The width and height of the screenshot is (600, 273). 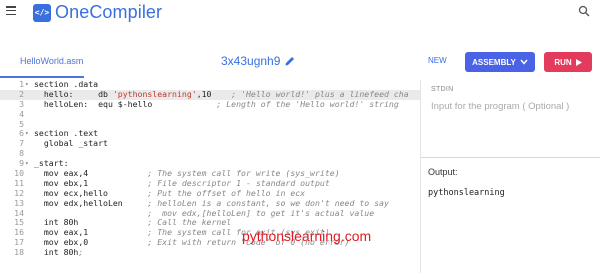 I want to click on new-button: NEW, so click(x=437, y=60).